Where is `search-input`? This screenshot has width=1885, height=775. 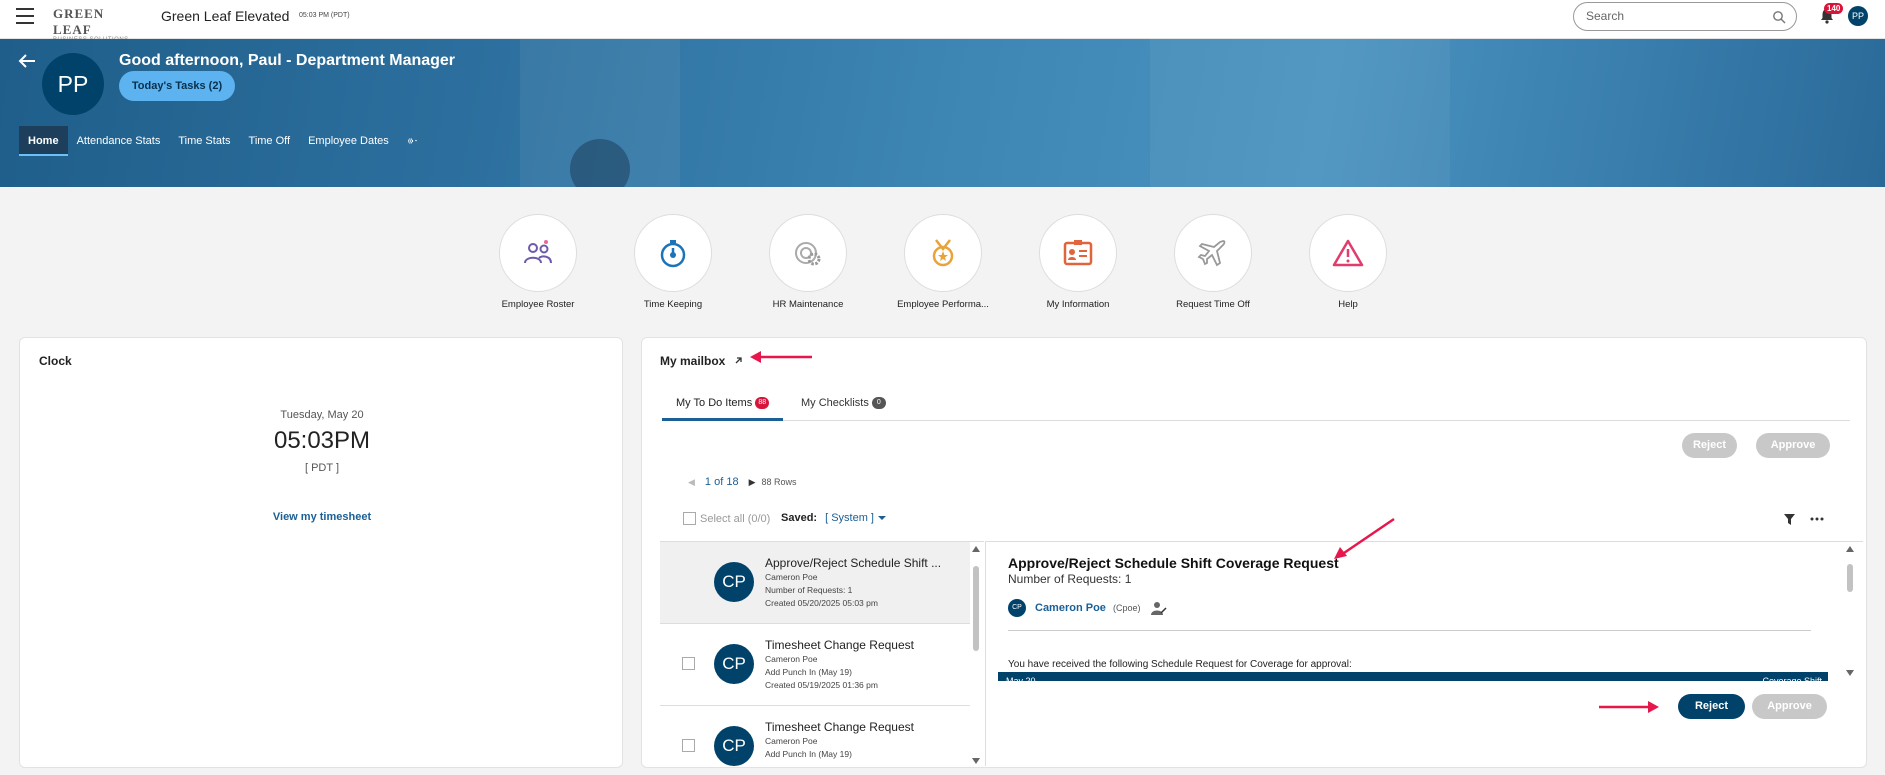
search-input is located at coordinates (1676, 16).